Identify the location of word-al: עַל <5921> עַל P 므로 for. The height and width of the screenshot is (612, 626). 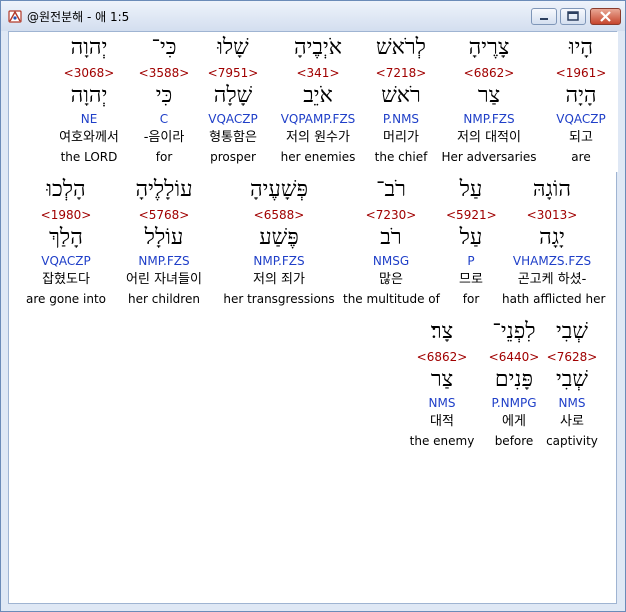
(471, 245).